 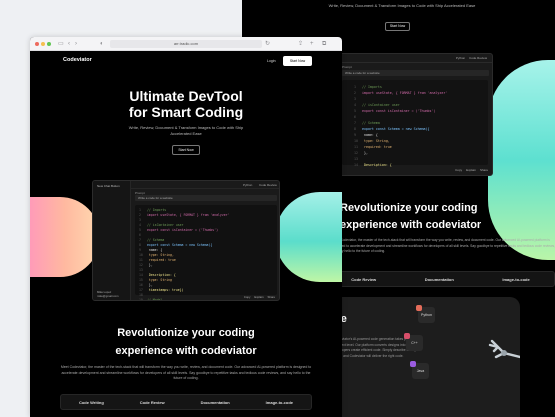 What do you see at coordinates (247, 297) in the screenshot?
I see `copy-button: Copy` at bounding box center [247, 297].